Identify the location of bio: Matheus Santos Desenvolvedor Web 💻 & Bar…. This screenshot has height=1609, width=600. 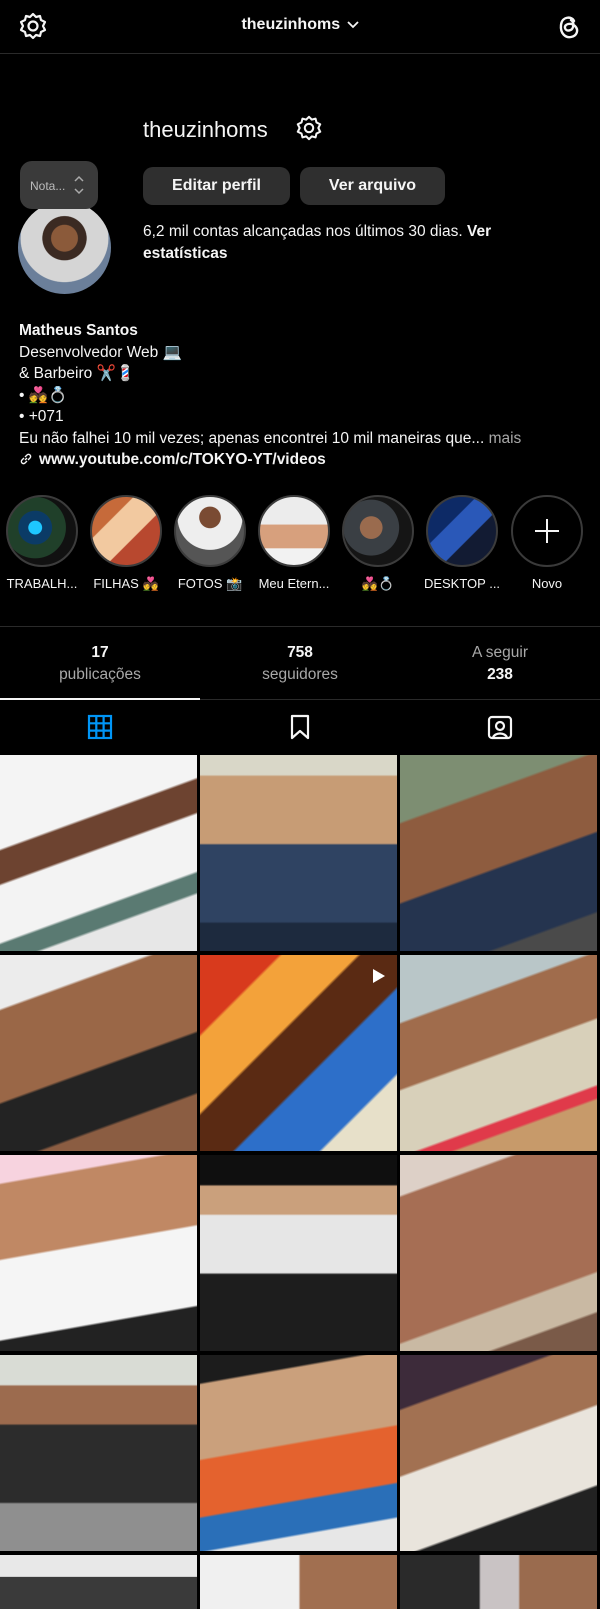
(304, 395).